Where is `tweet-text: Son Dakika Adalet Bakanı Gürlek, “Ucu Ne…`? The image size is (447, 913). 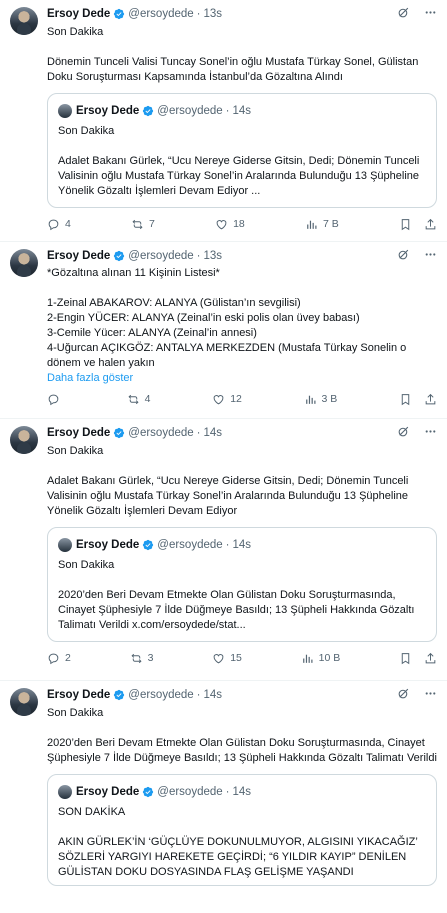
tweet-text: Son Dakika Adalet Bakanı Gürlek, “Ucu Ne… is located at coordinates (228, 481).